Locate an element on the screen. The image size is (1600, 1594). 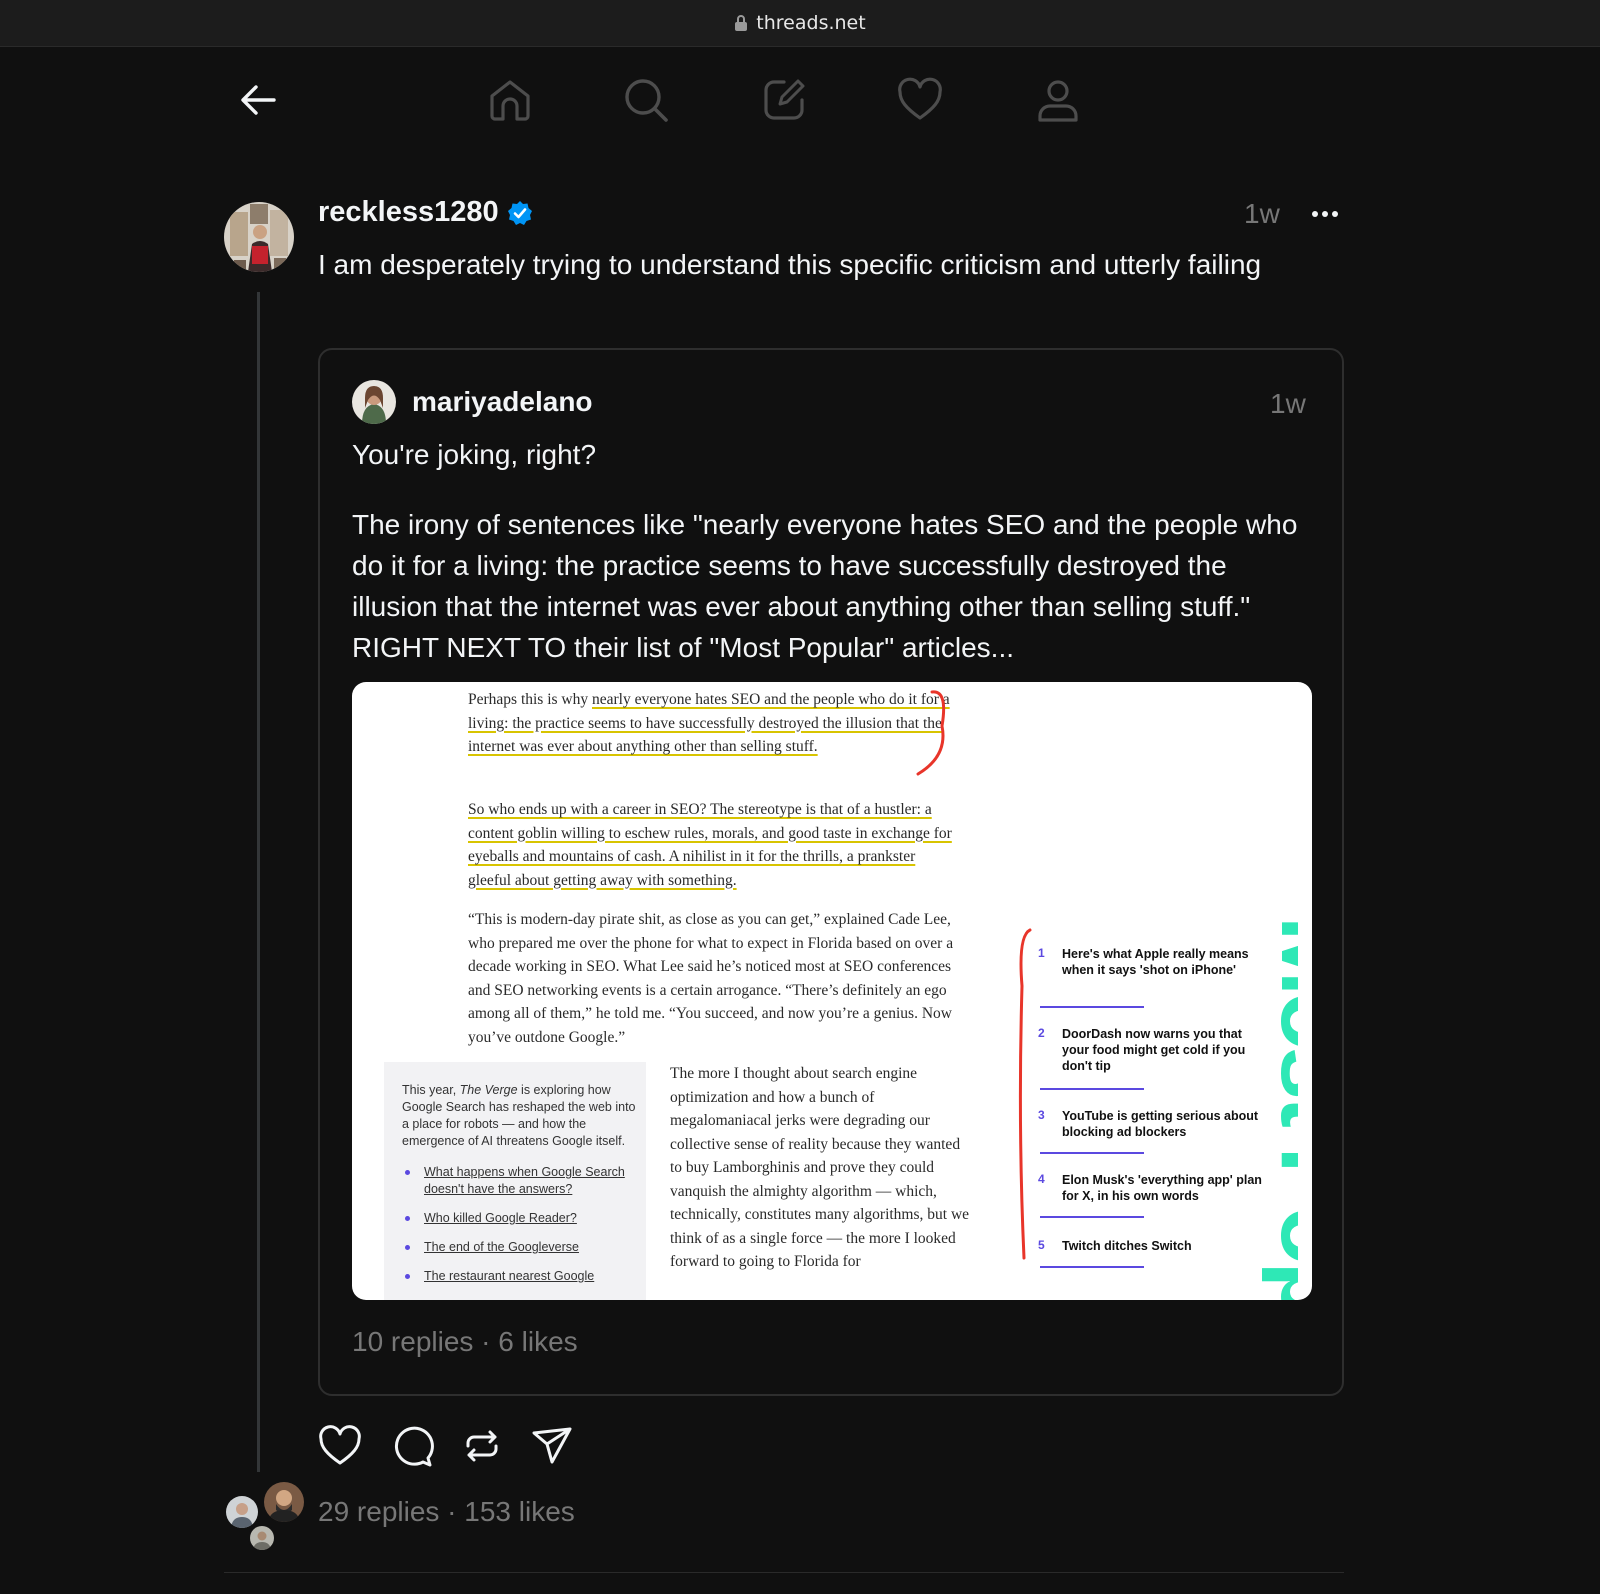
lock-icon is located at coordinates (741, 23).